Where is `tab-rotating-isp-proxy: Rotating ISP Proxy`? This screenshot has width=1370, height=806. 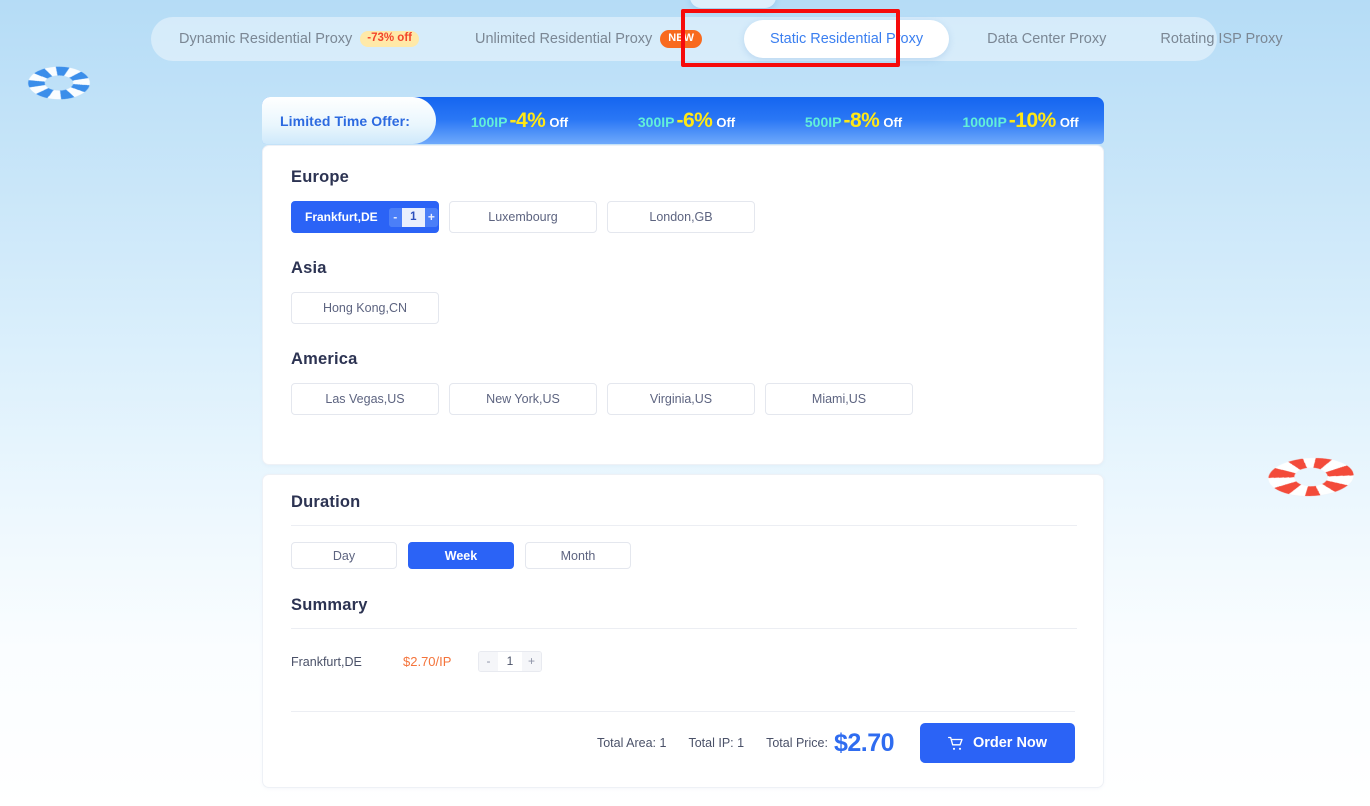 tab-rotating-isp-proxy: Rotating ISP Proxy is located at coordinates (1221, 39).